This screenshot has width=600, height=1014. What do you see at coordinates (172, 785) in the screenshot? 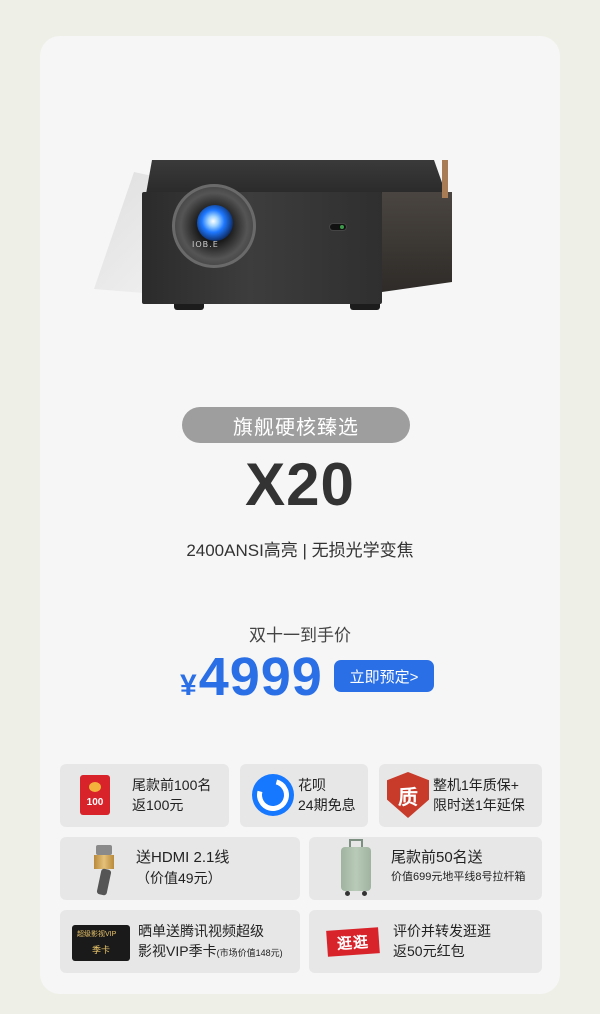
I see `perk-line: 尾款前100名` at bounding box center [172, 785].